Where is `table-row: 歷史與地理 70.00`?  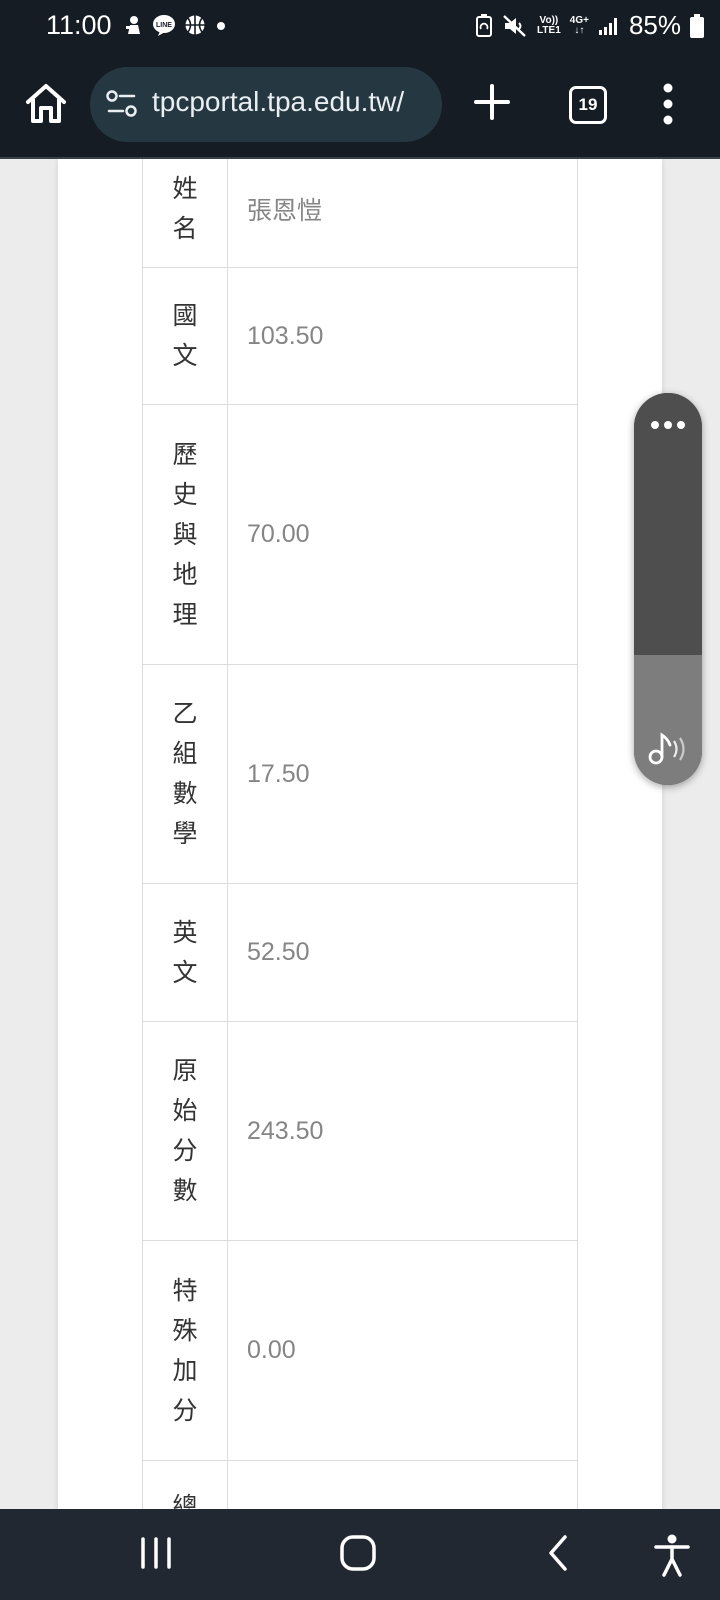 table-row: 歷史與地理 70.00 is located at coordinates (360, 534).